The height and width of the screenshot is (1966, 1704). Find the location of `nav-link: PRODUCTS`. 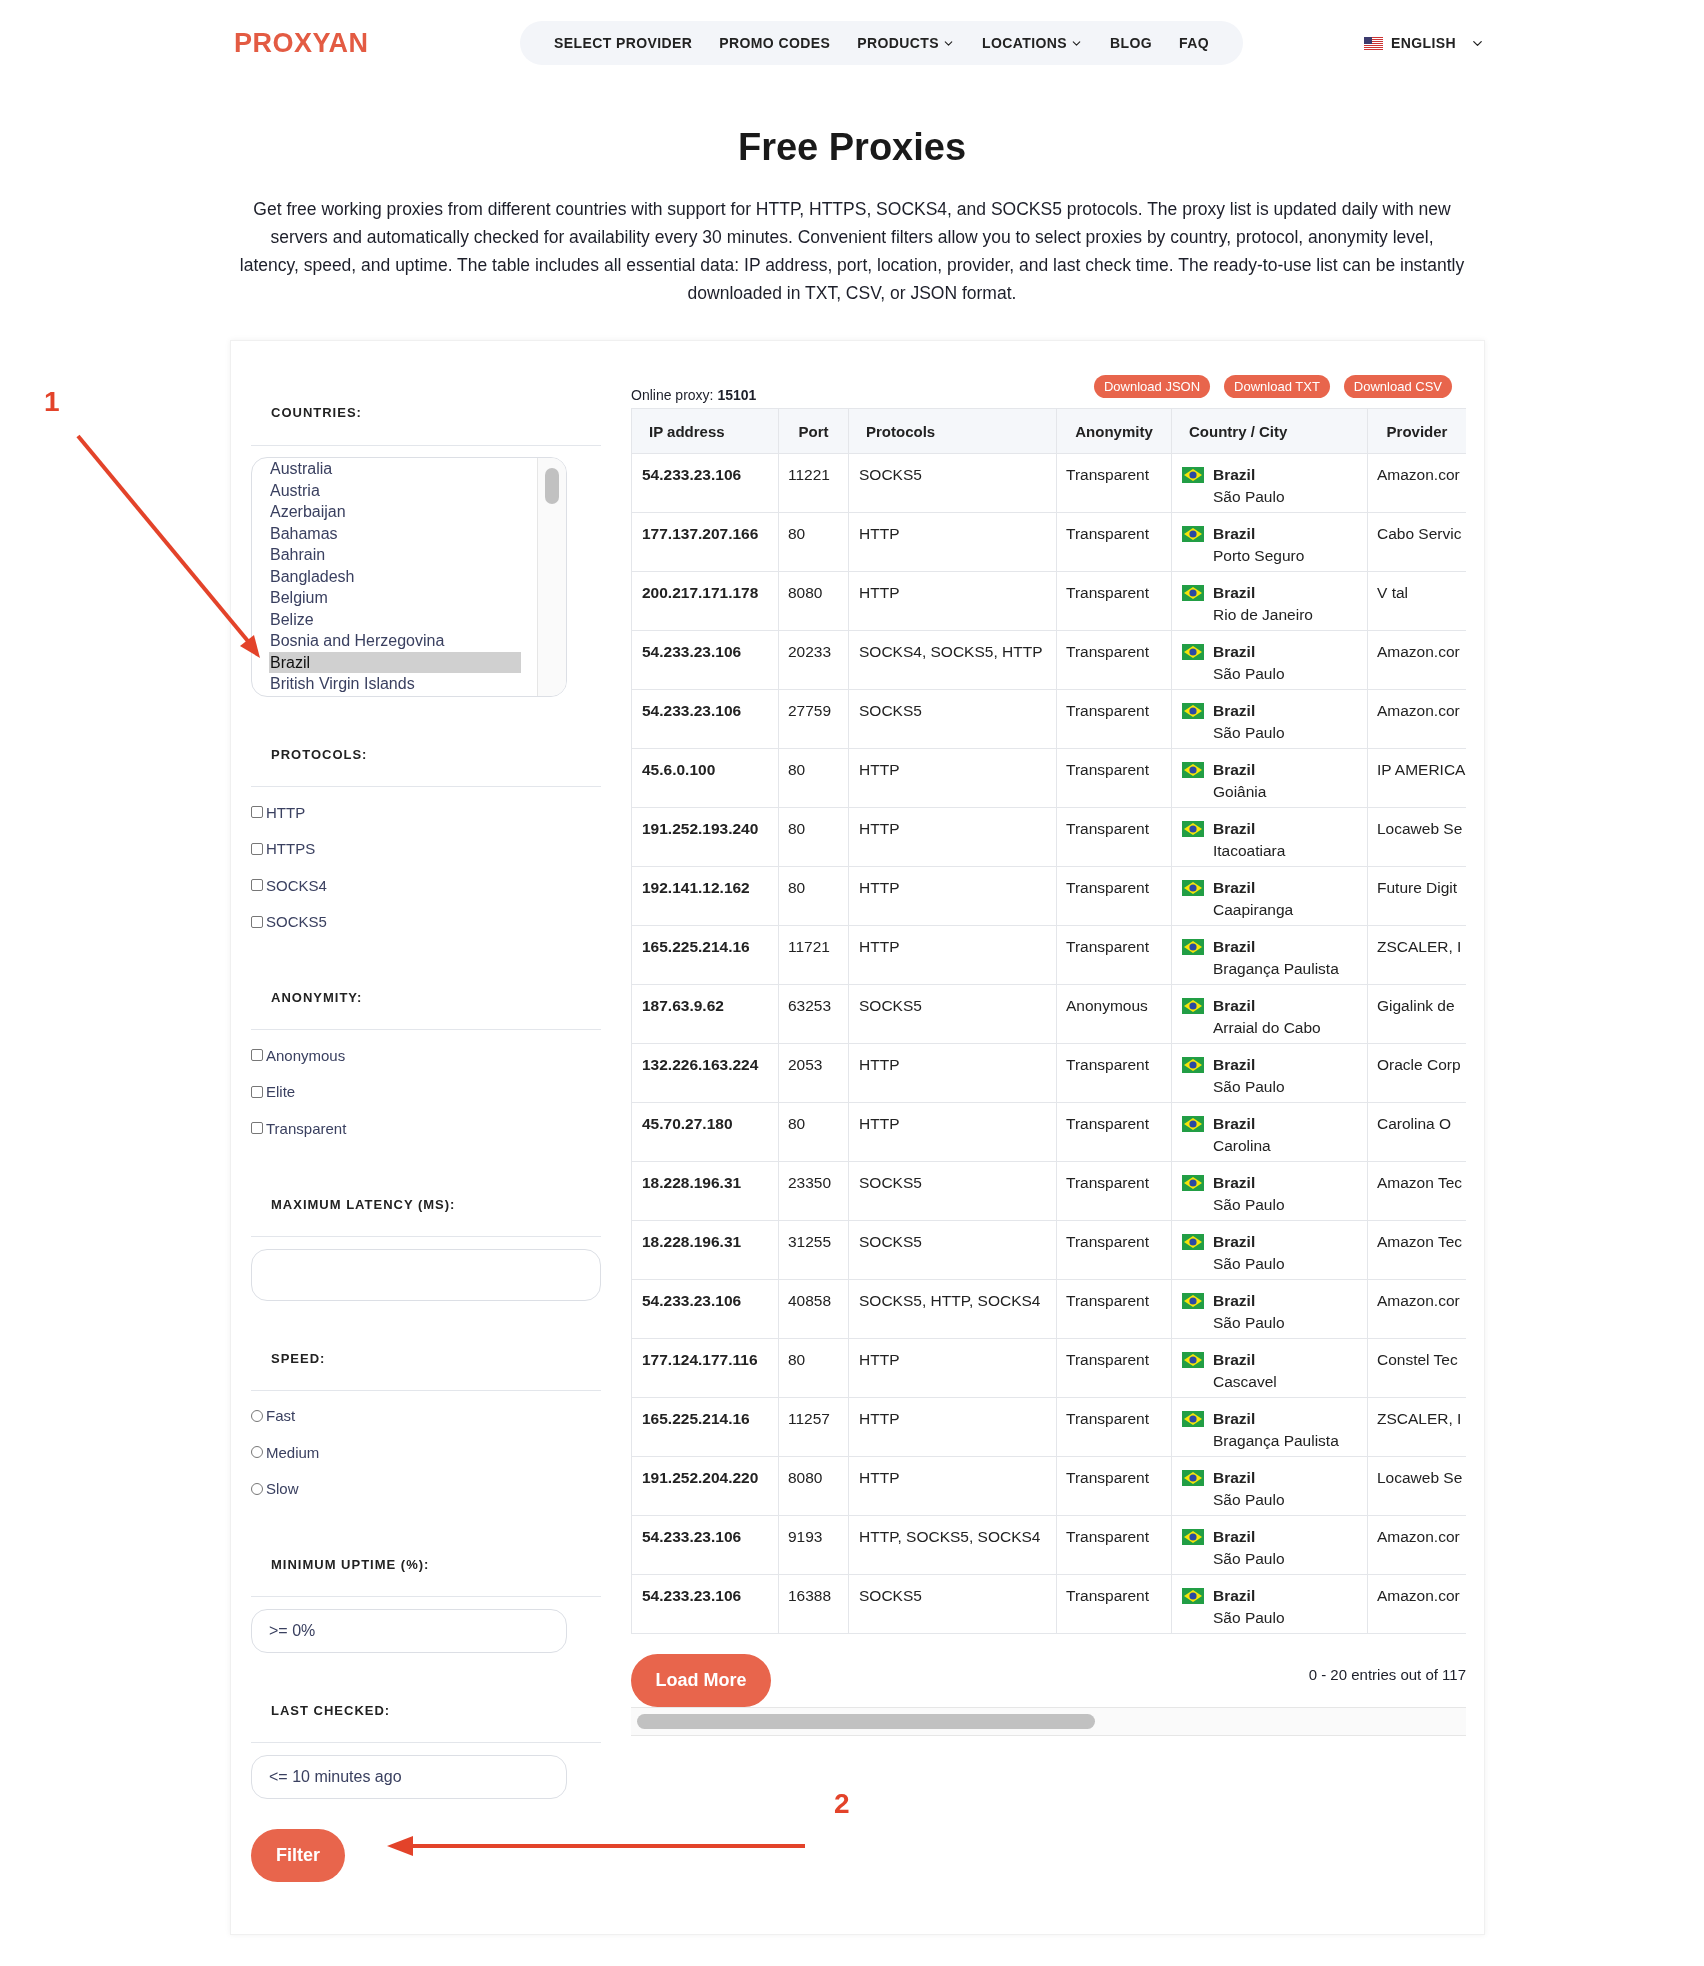

nav-link: PRODUCTS is located at coordinates (906, 43).